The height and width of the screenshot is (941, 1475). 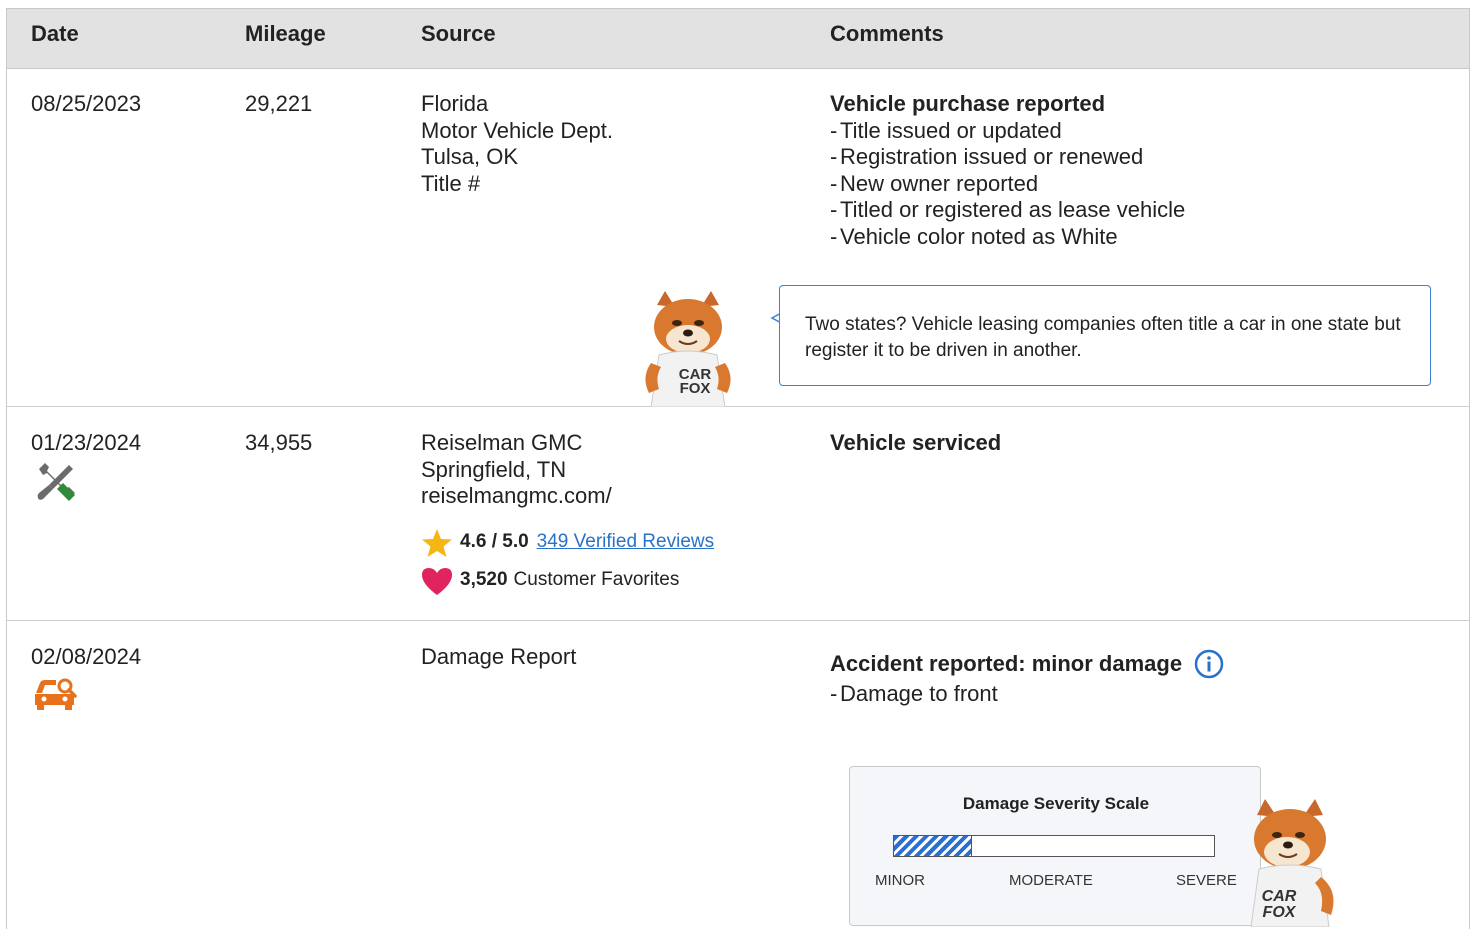 I want to click on row-date: 02/08/2024, so click(x=86, y=656).